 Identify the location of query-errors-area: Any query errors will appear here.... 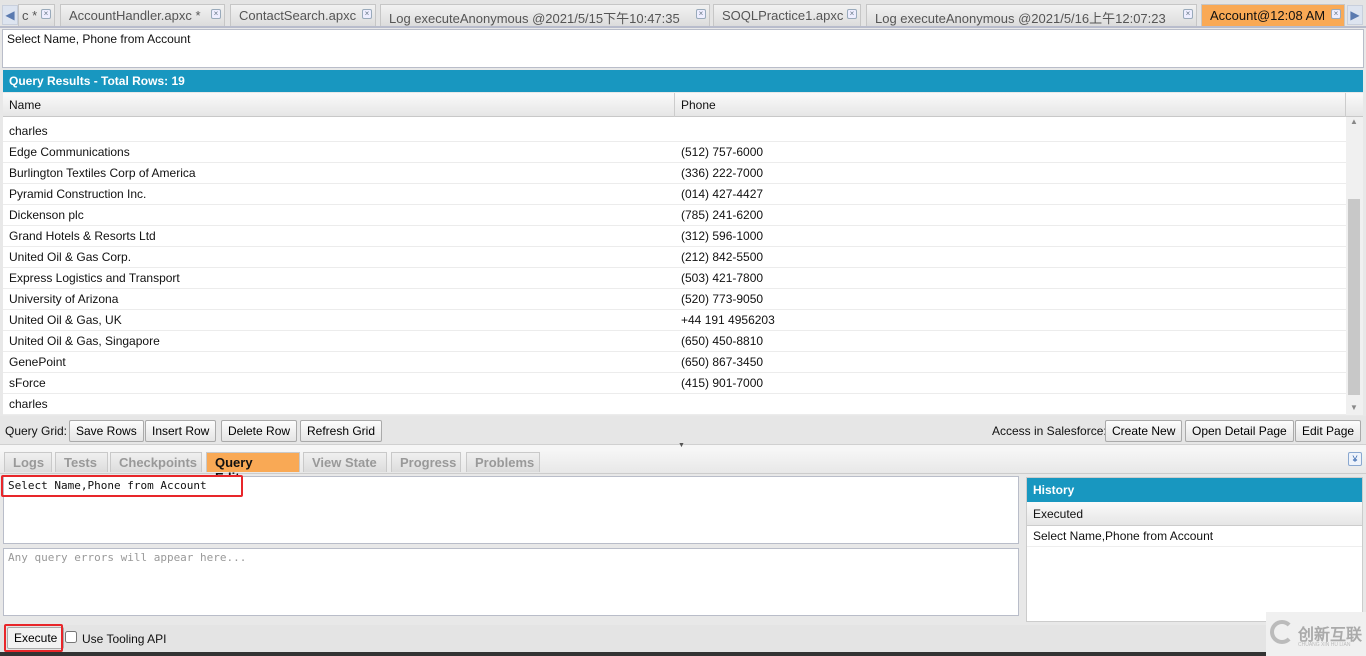
(511, 582).